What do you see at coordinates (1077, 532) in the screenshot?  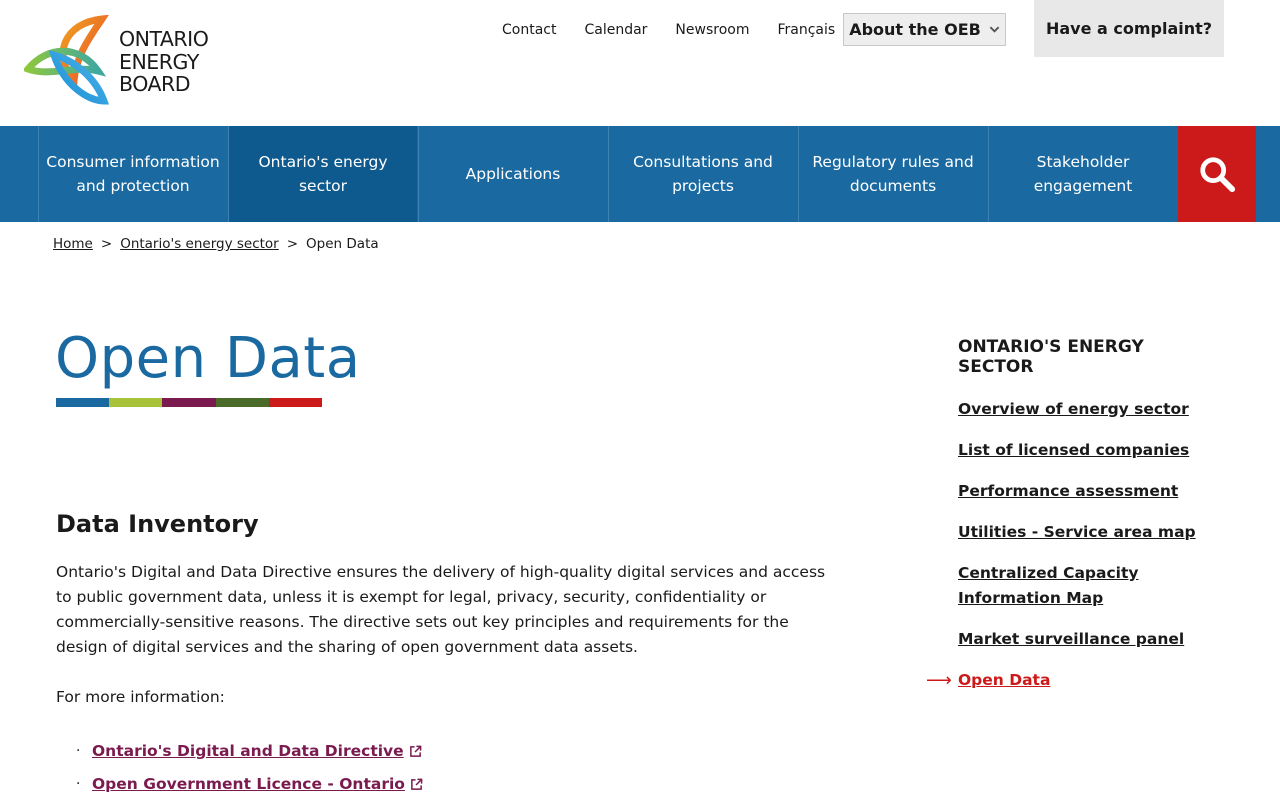 I see `side-nav-service-area-map: Utilities - Service area map` at bounding box center [1077, 532].